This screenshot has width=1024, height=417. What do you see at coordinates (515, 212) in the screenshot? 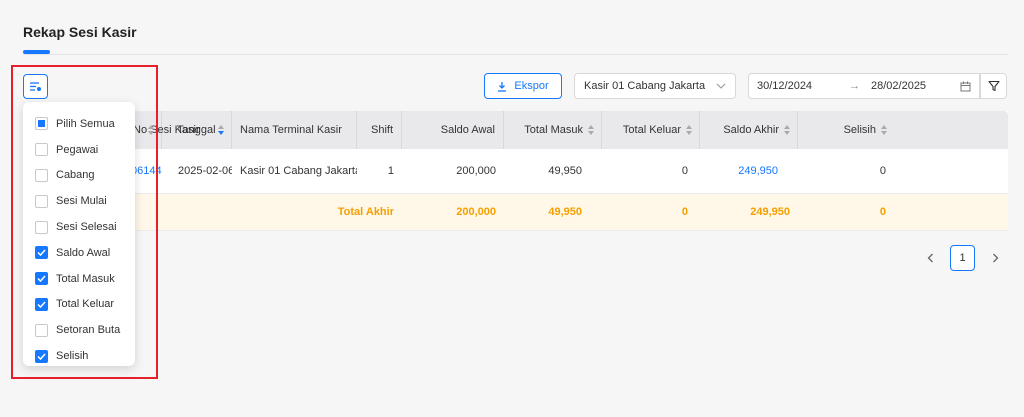
I see `total-row: Total Akhir 200,000 49,950 0 249,950 0` at bounding box center [515, 212].